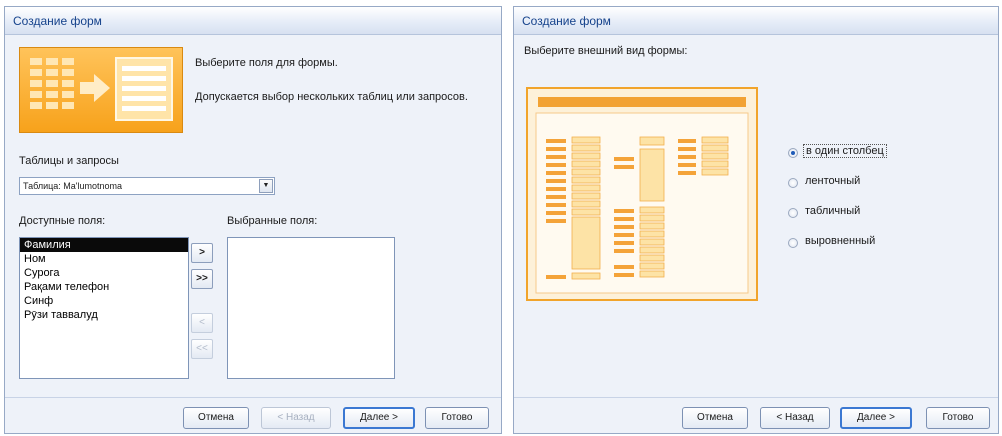 Image resolution: width=1002 pixels, height=436 pixels. Describe the element at coordinates (833, 181) in the screenshot. I see `layout-option-label: ленточный` at that location.